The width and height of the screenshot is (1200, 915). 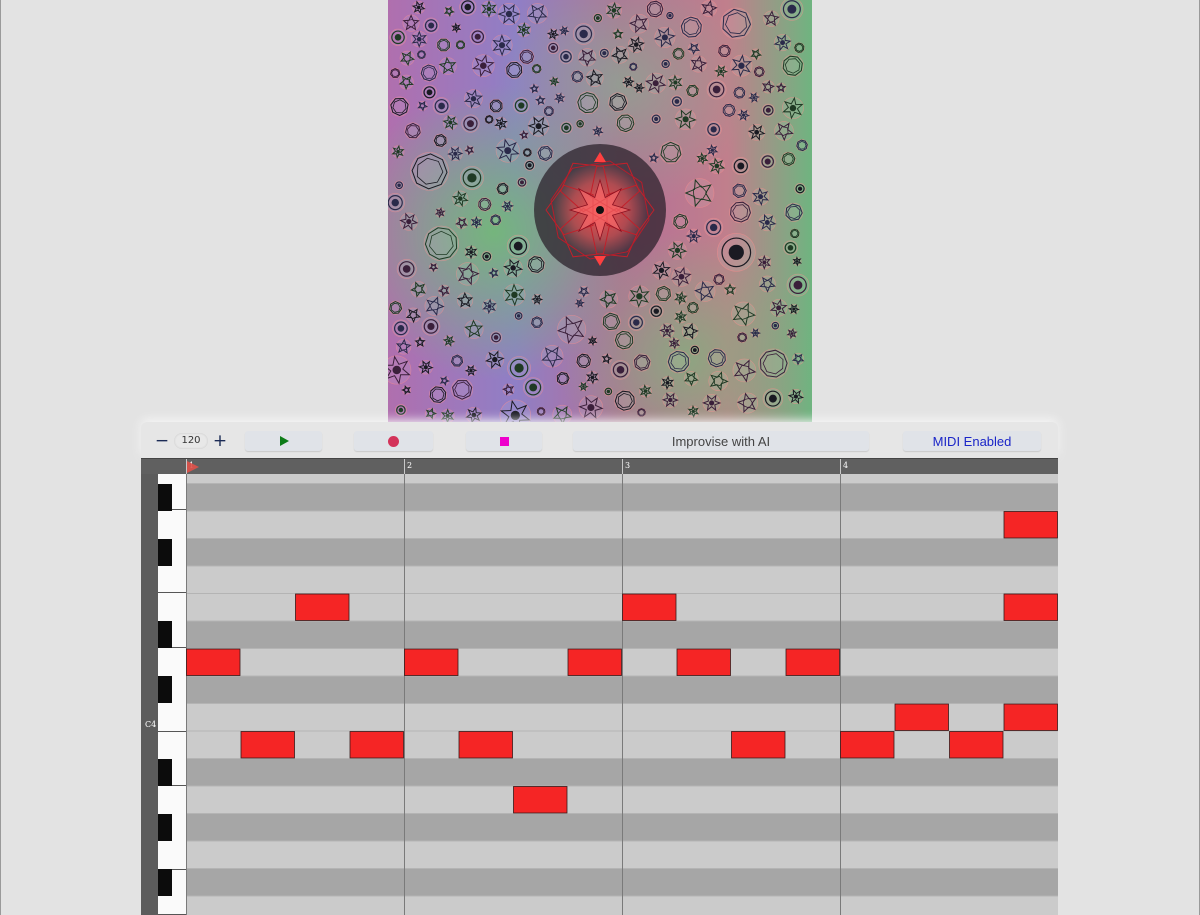 What do you see at coordinates (721, 441) in the screenshot?
I see `improvise-ai-button: Improvise with AI` at bounding box center [721, 441].